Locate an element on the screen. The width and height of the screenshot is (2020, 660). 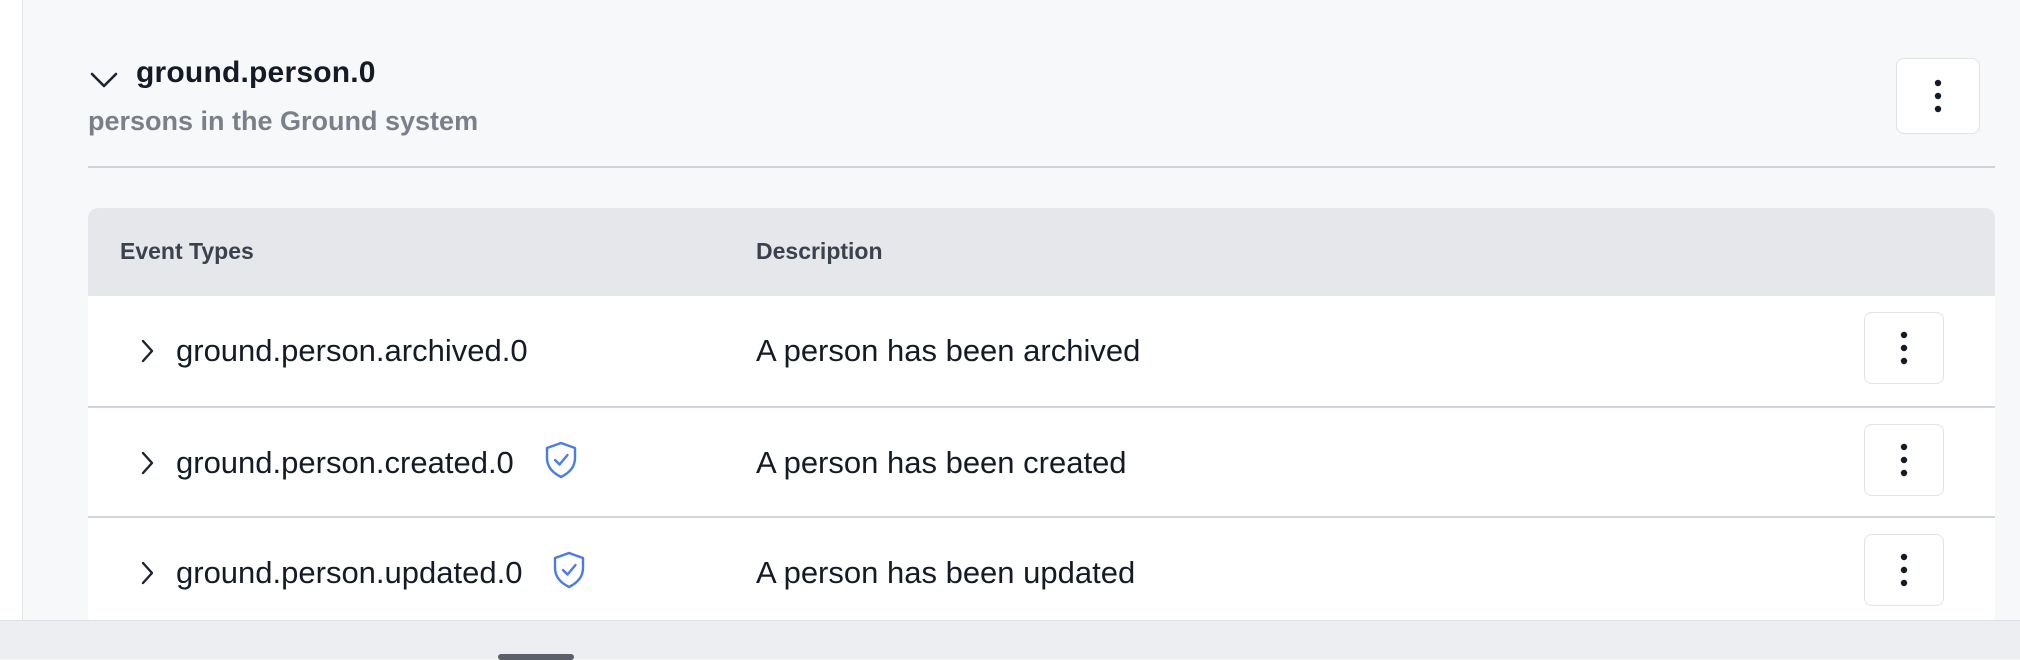
collapse-toggle is located at coordinates (104, 80).